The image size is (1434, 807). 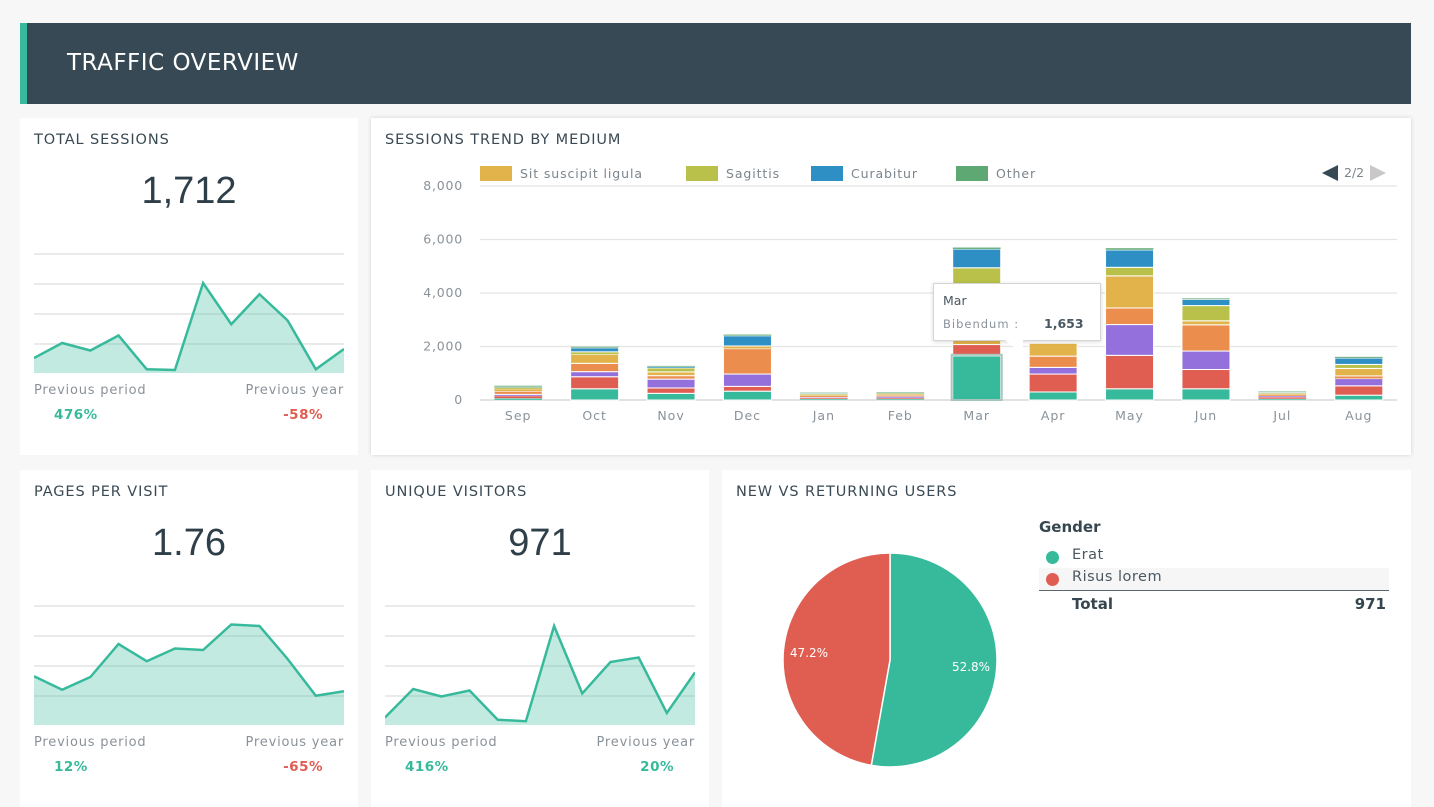 I want to click on previous-year-value: 20%, so click(x=657, y=767).